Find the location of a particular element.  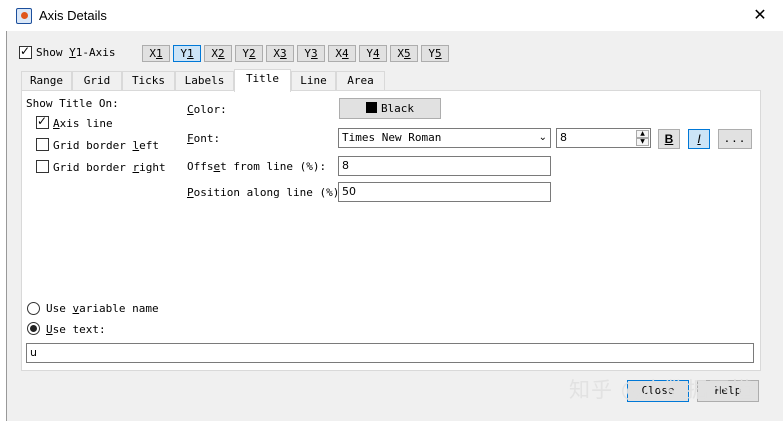

font-family-value: Times New Roman is located at coordinates (392, 137).